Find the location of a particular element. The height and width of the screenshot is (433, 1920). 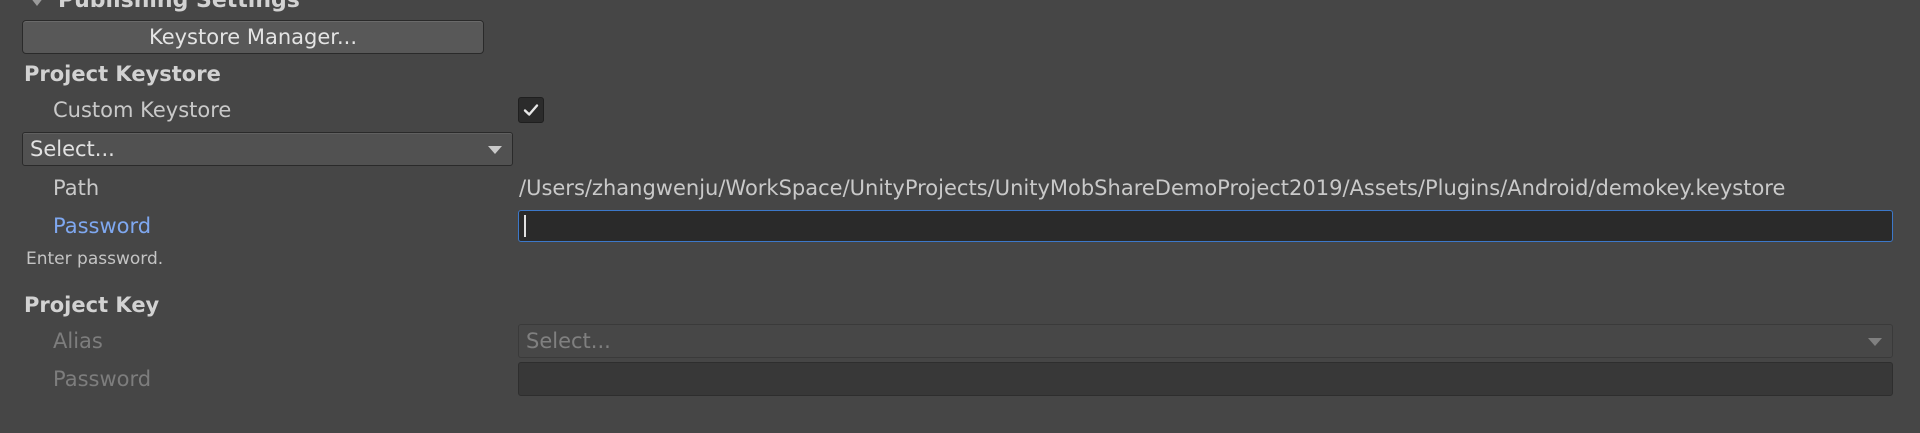

project-keystore-heading: Project Keystore is located at coordinates (122, 74).